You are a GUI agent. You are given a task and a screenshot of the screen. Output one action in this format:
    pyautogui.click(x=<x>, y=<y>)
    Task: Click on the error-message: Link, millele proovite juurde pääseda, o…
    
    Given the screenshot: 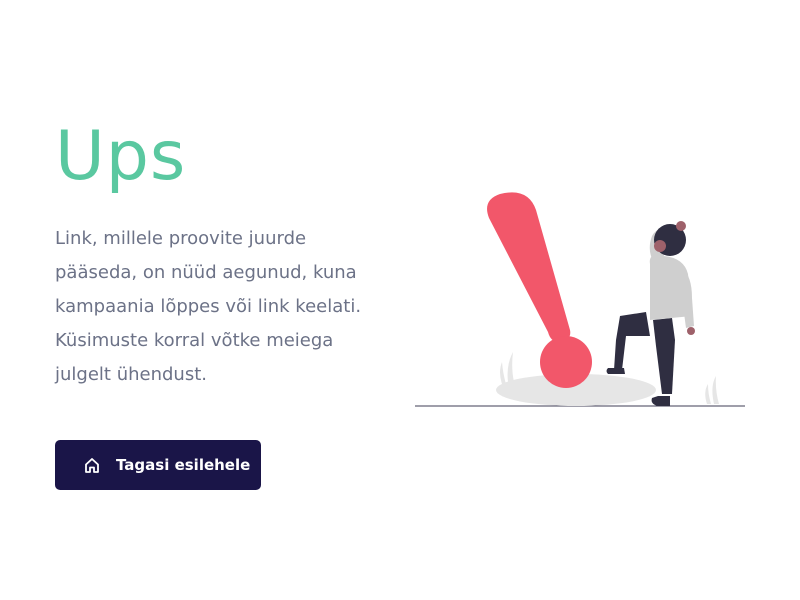 What is the action you would take?
    pyautogui.click(x=208, y=306)
    